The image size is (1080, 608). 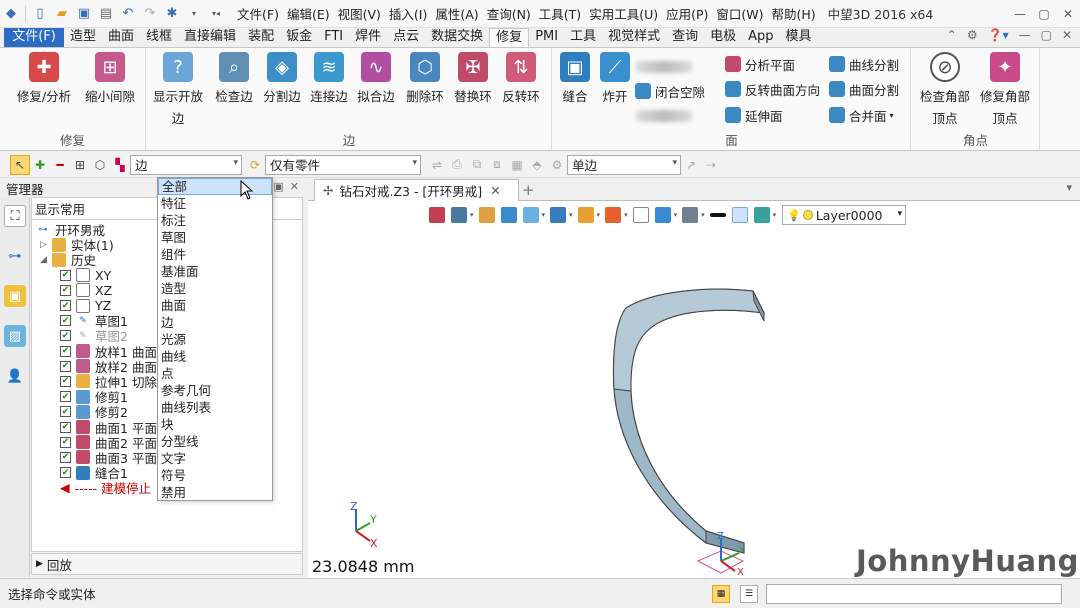 What do you see at coordinates (972, 35) in the screenshot?
I see `settings-gear-icon: ⚙` at bounding box center [972, 35].